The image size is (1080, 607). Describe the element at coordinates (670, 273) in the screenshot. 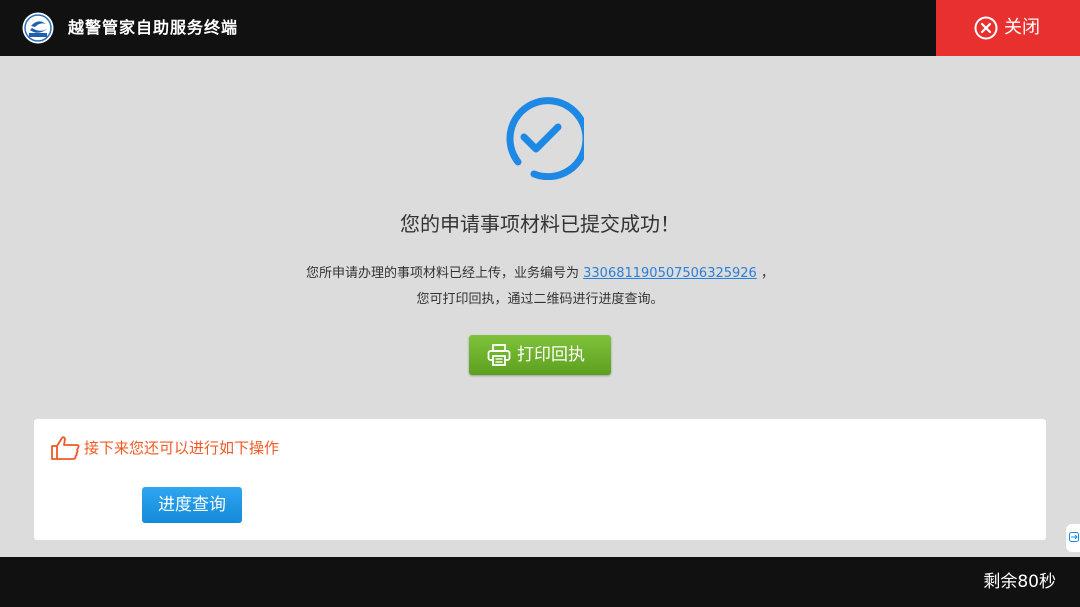

I see `business-number-link: 330681190507506325926` at that location.